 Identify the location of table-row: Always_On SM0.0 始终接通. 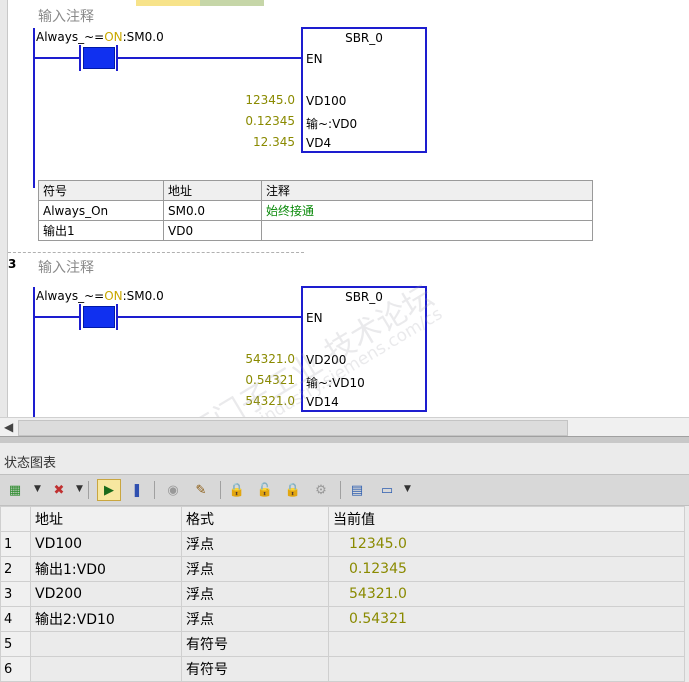
(315, 210).